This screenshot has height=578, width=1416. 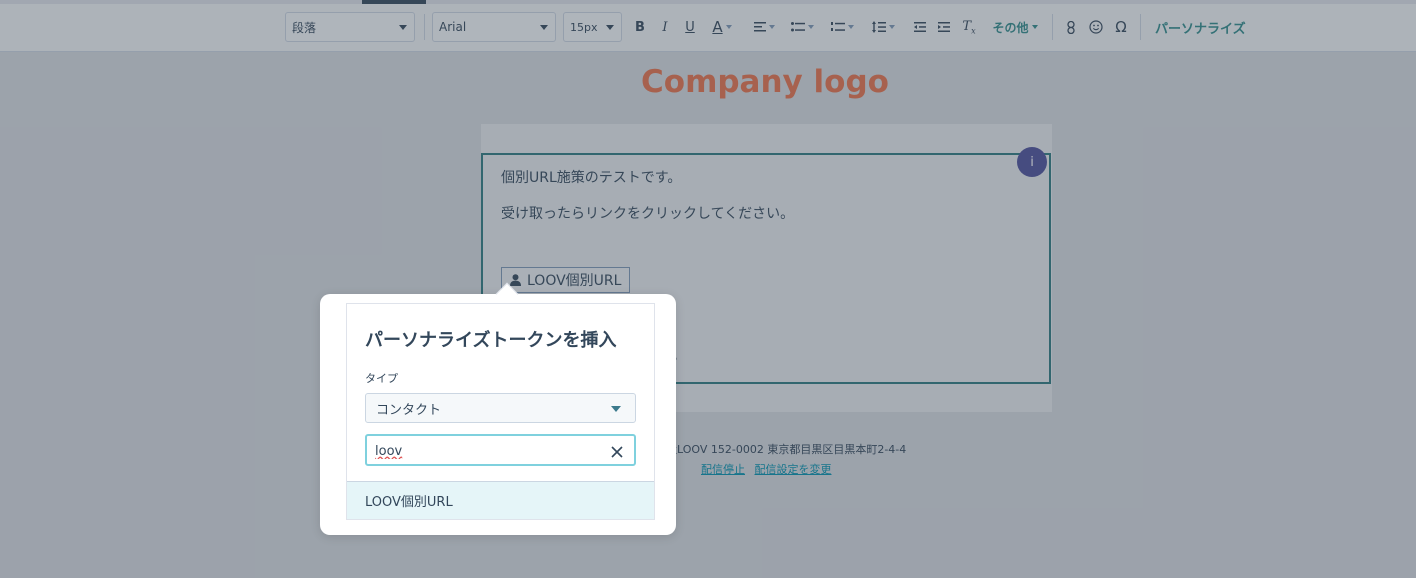 What do you see at coordinates (381, 378) in the screenshot?
I see `type-label: タイプ` at bounding box center [381, 378].